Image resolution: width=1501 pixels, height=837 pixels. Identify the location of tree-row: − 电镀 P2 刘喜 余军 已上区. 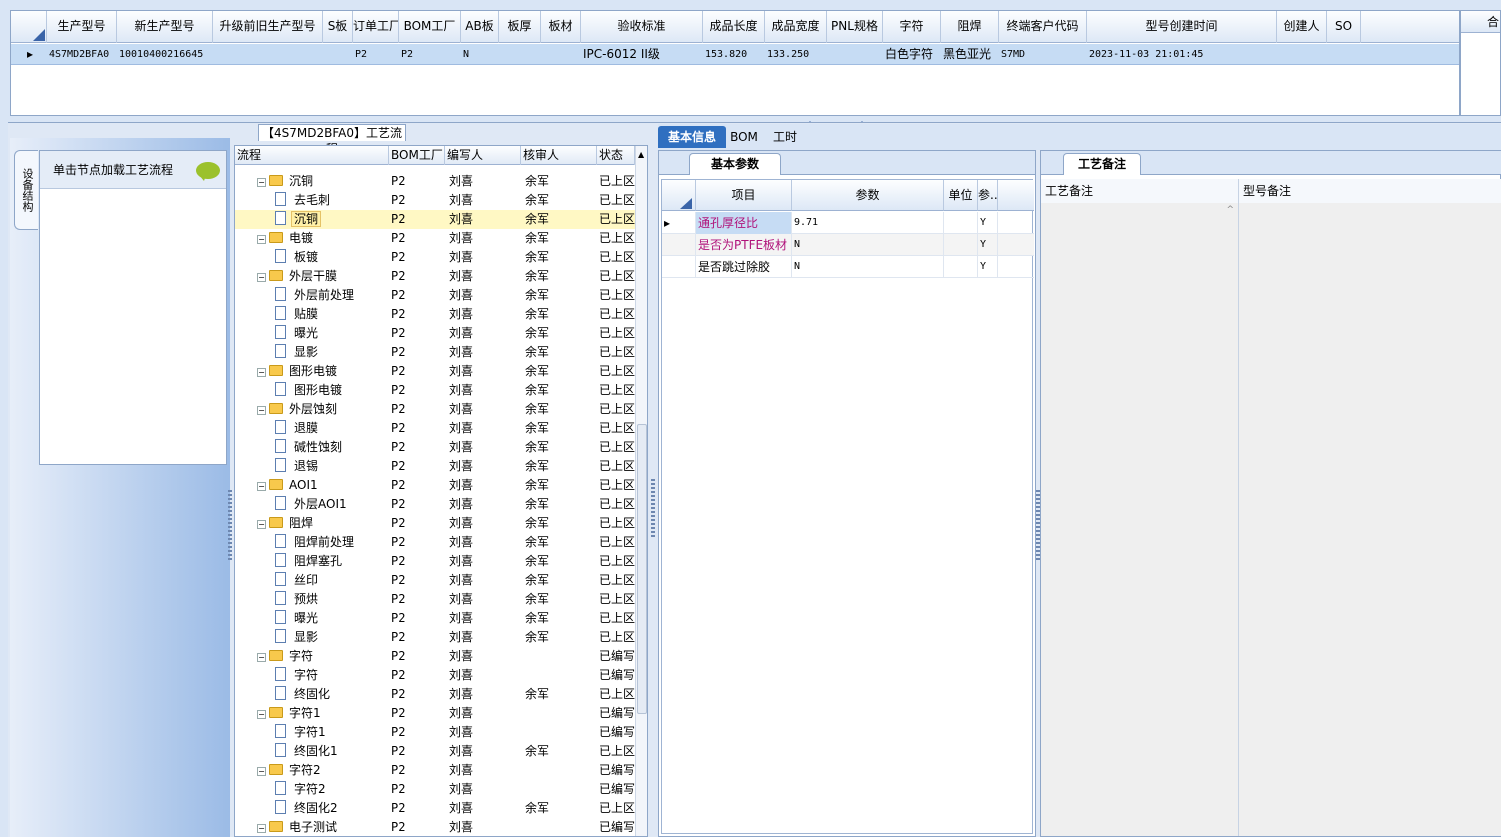
(435, 238).